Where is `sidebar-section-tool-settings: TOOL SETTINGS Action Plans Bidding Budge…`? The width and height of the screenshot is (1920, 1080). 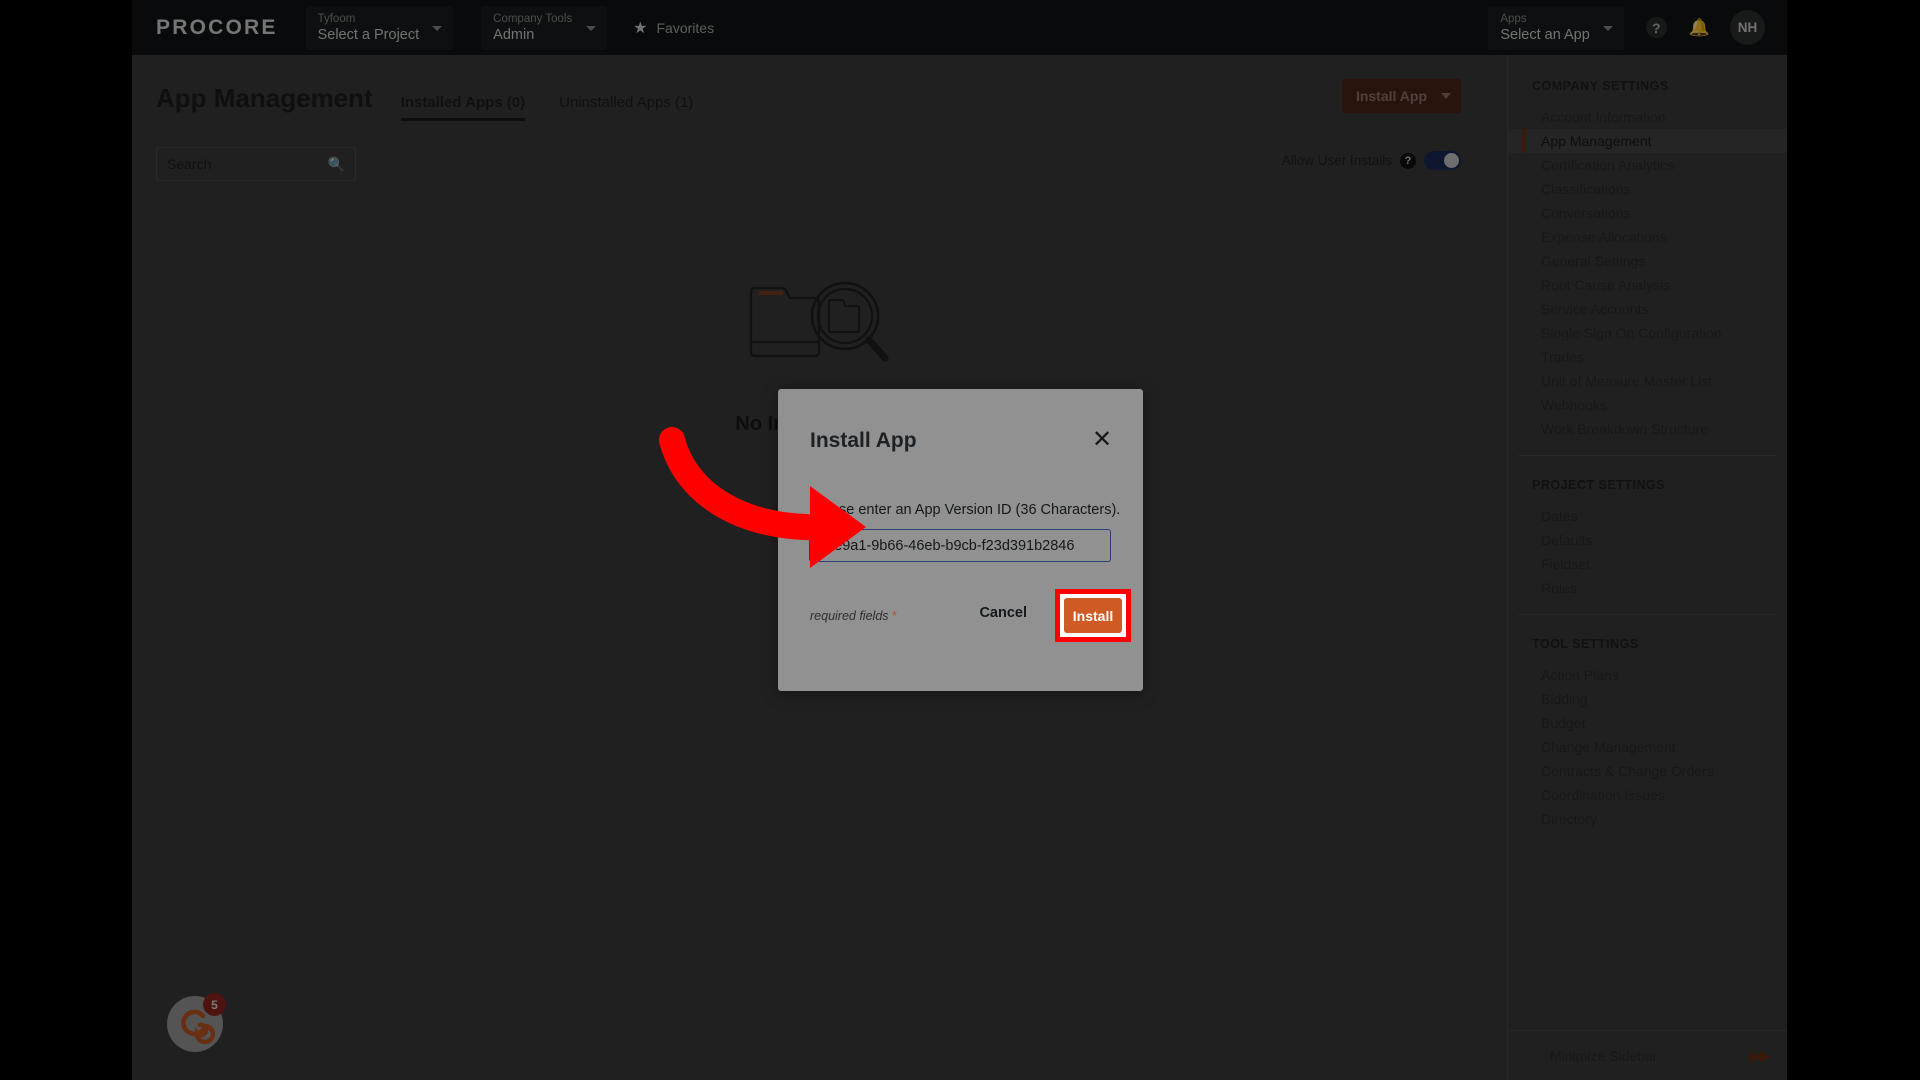
sidebar-section-tool-settings: TOOL SETTINGS Action Plans Bidding Budge… is located at coordinates (1647, 734).